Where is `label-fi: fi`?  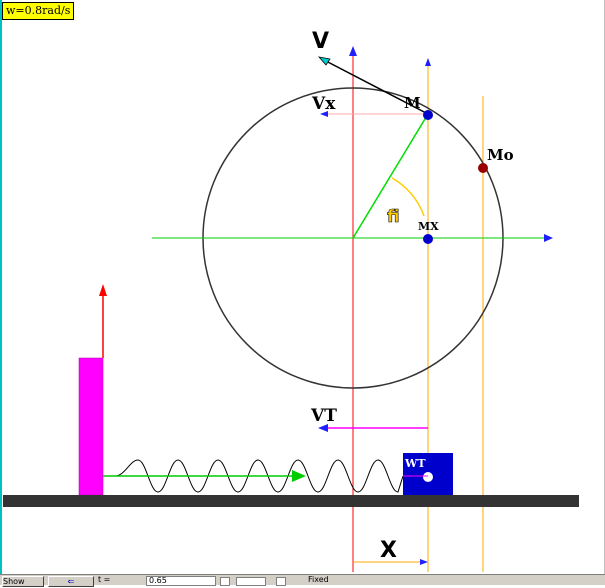
label-fi: fi is located at coordinates (393, 217).